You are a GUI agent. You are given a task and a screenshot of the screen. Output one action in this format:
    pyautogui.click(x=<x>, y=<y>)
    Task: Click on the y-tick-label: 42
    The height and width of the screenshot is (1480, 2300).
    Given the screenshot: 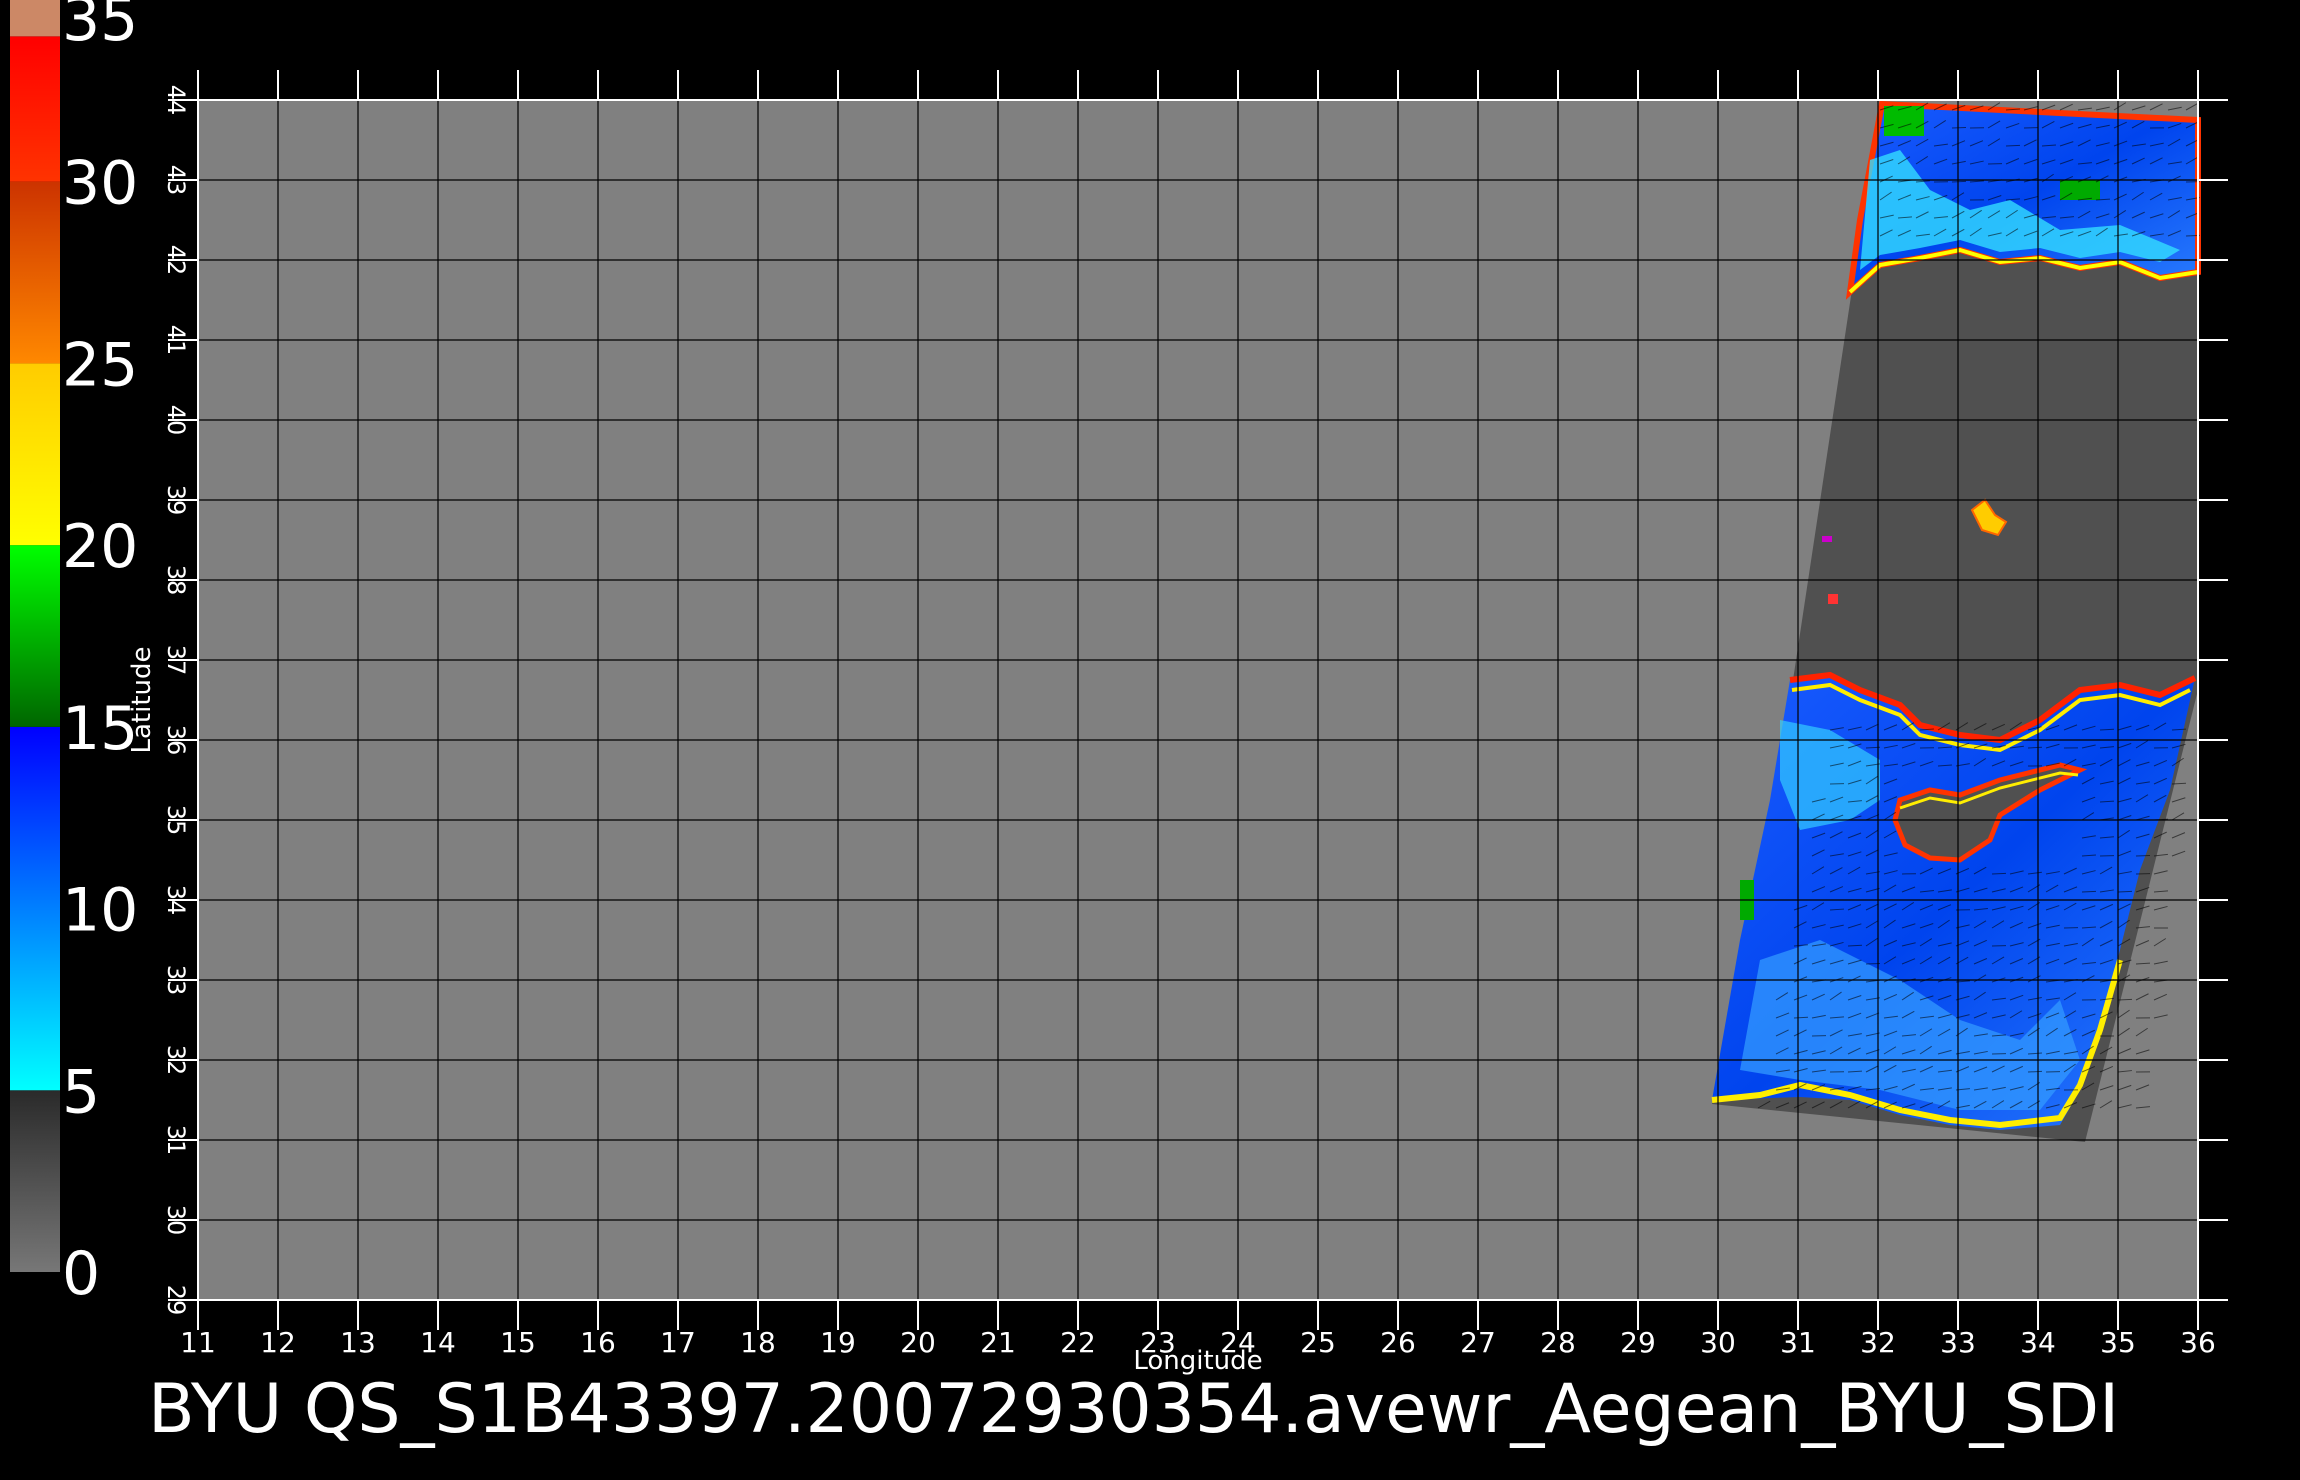 What is the action you would take?
    pyautogui.click(x=176, y=260)
    